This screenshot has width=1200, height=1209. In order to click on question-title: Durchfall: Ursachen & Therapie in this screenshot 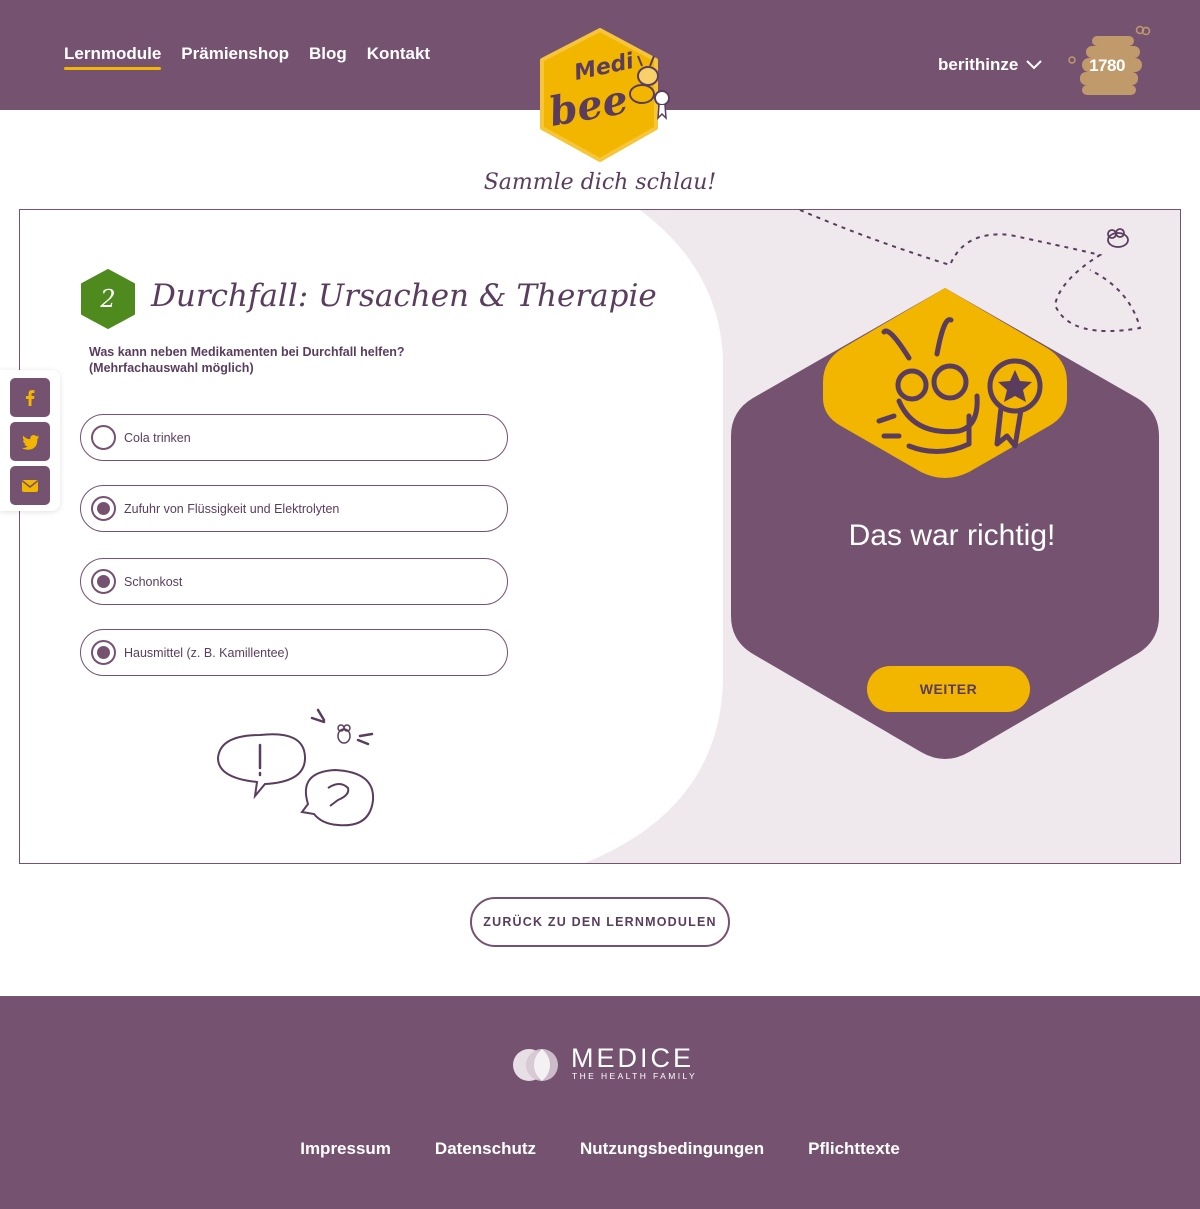, I will do `click(404, 296)`.